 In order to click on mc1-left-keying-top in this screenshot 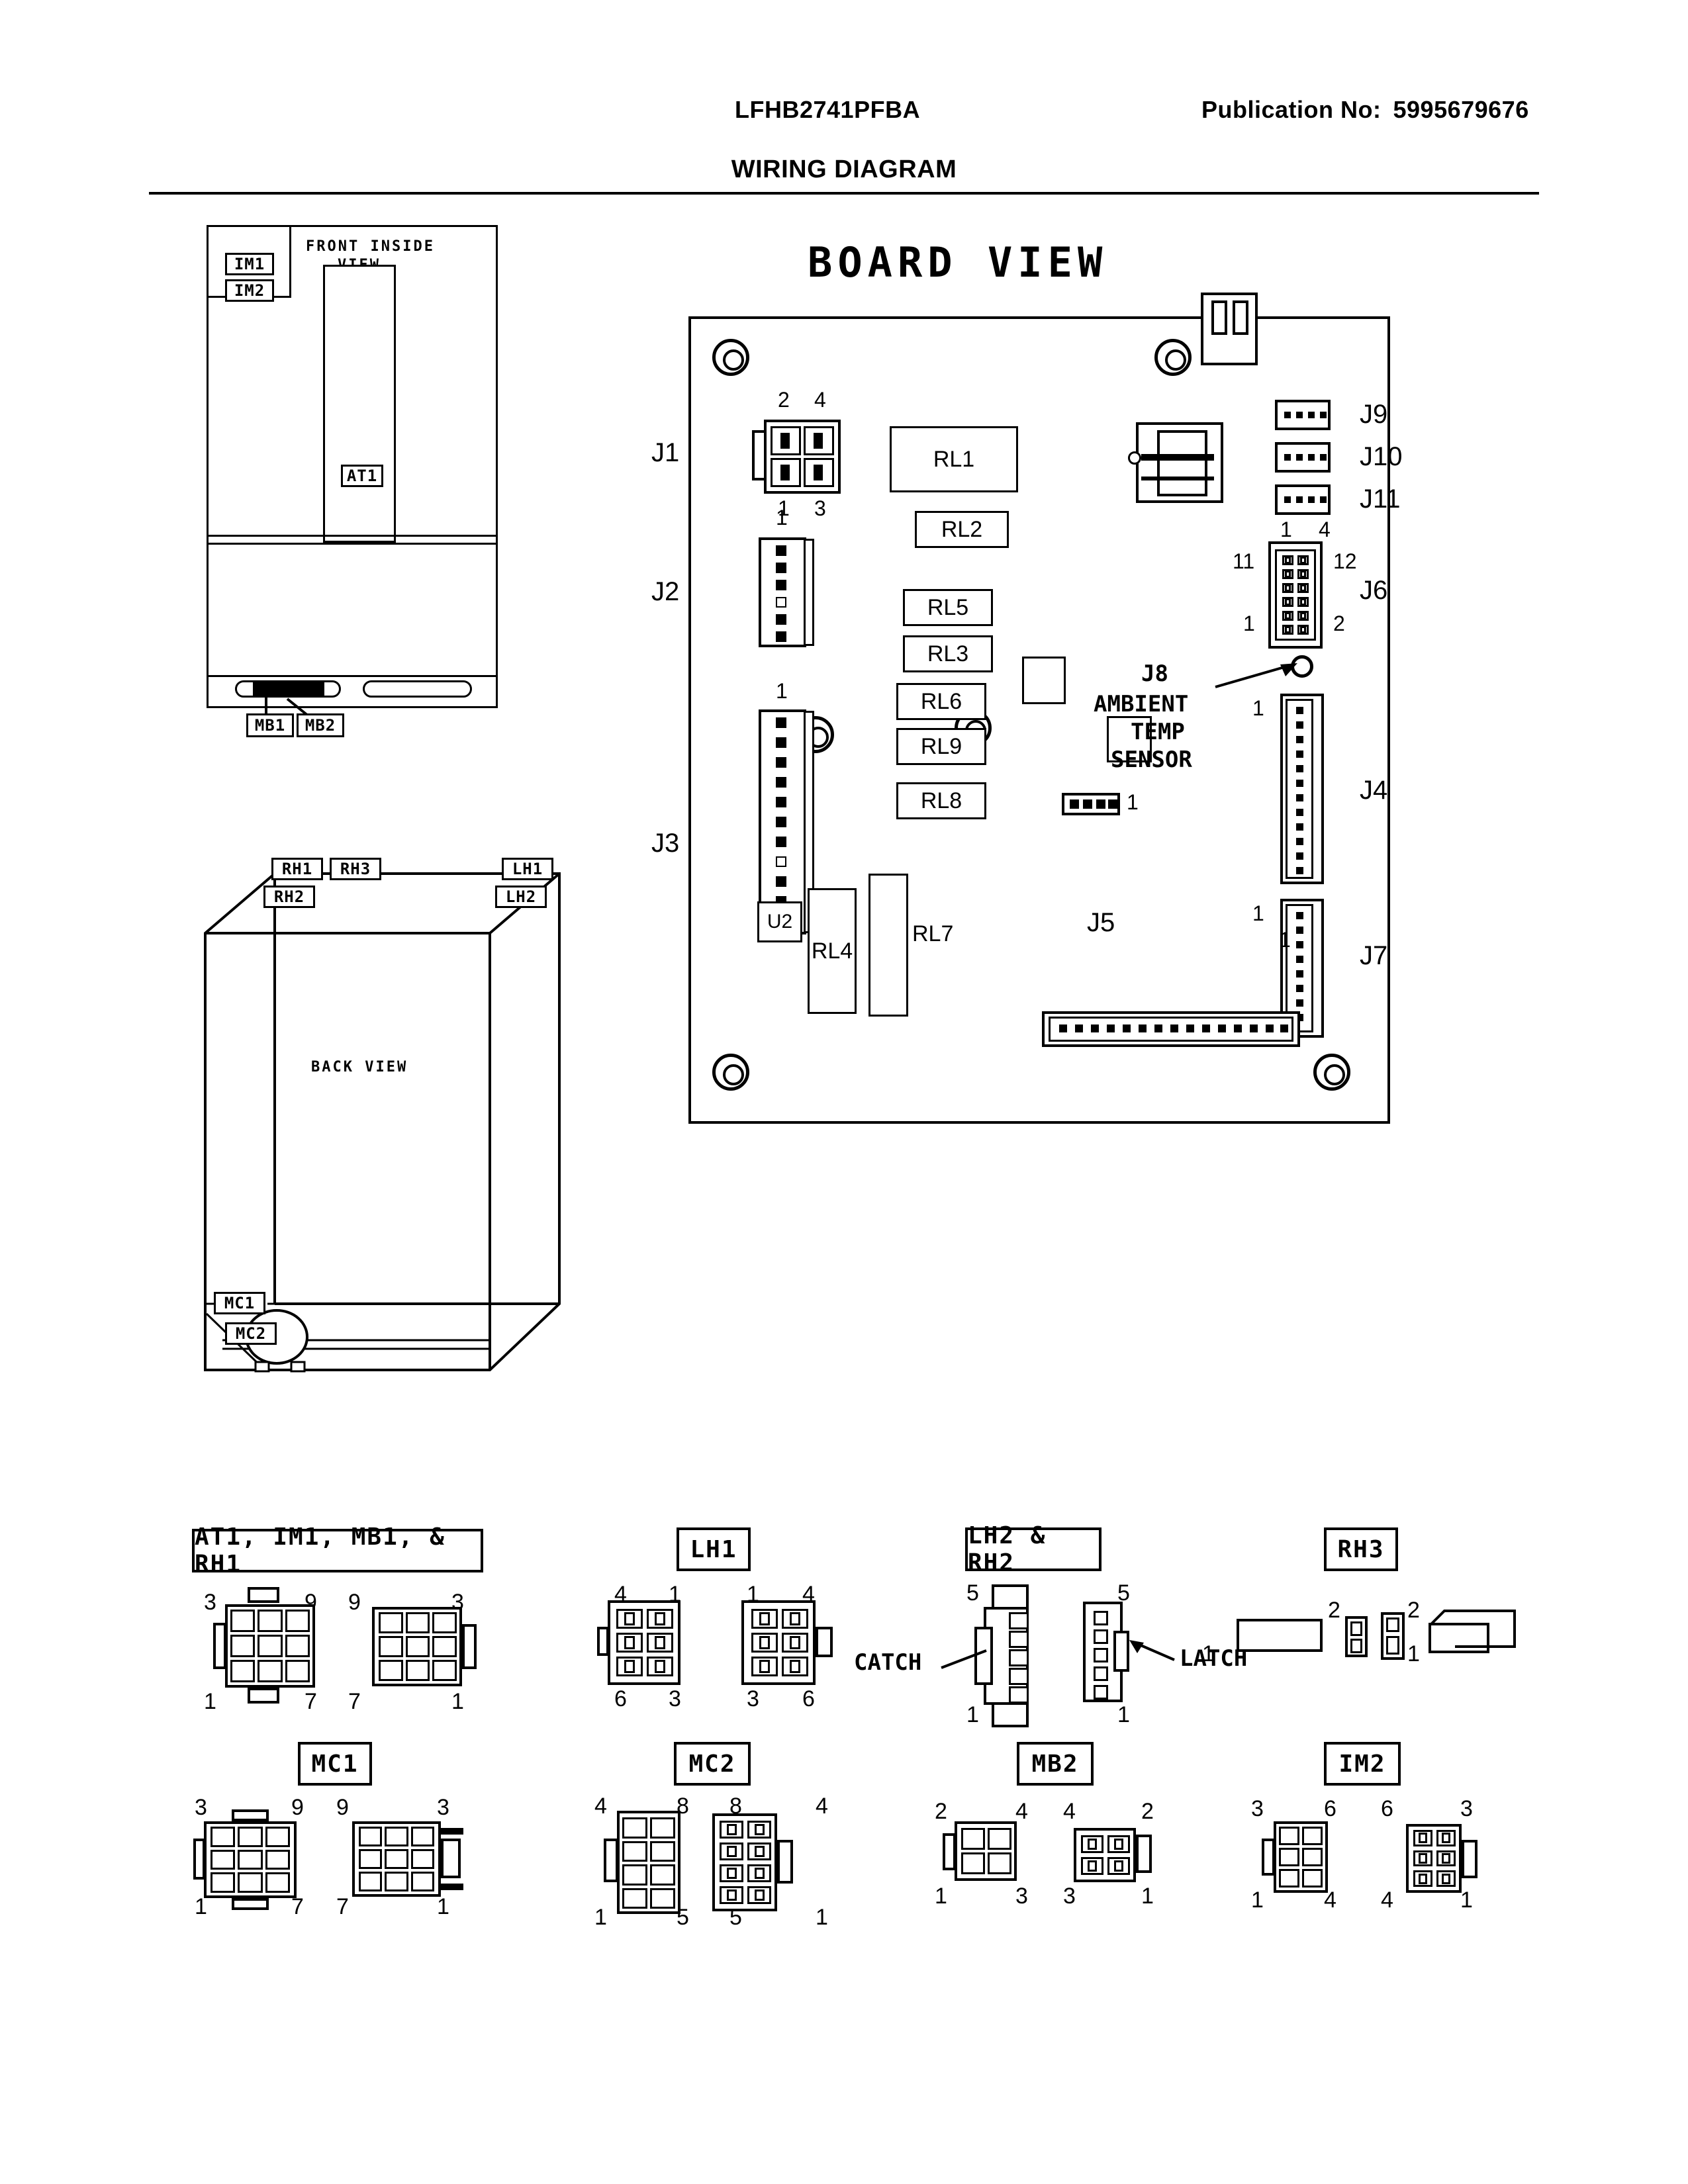, I will do `click(250, 1815)`.